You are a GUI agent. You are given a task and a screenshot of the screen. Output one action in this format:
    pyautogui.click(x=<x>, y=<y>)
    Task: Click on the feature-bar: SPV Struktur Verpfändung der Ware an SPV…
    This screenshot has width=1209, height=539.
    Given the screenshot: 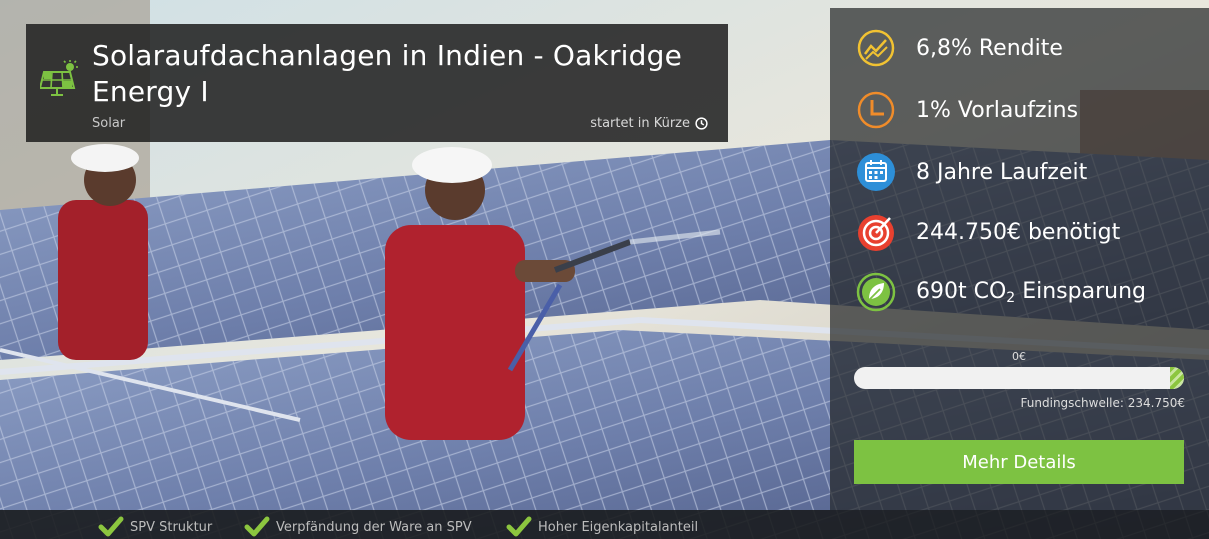 What is the action you would take?
    pyautogui.click(x=604, y=524)
    